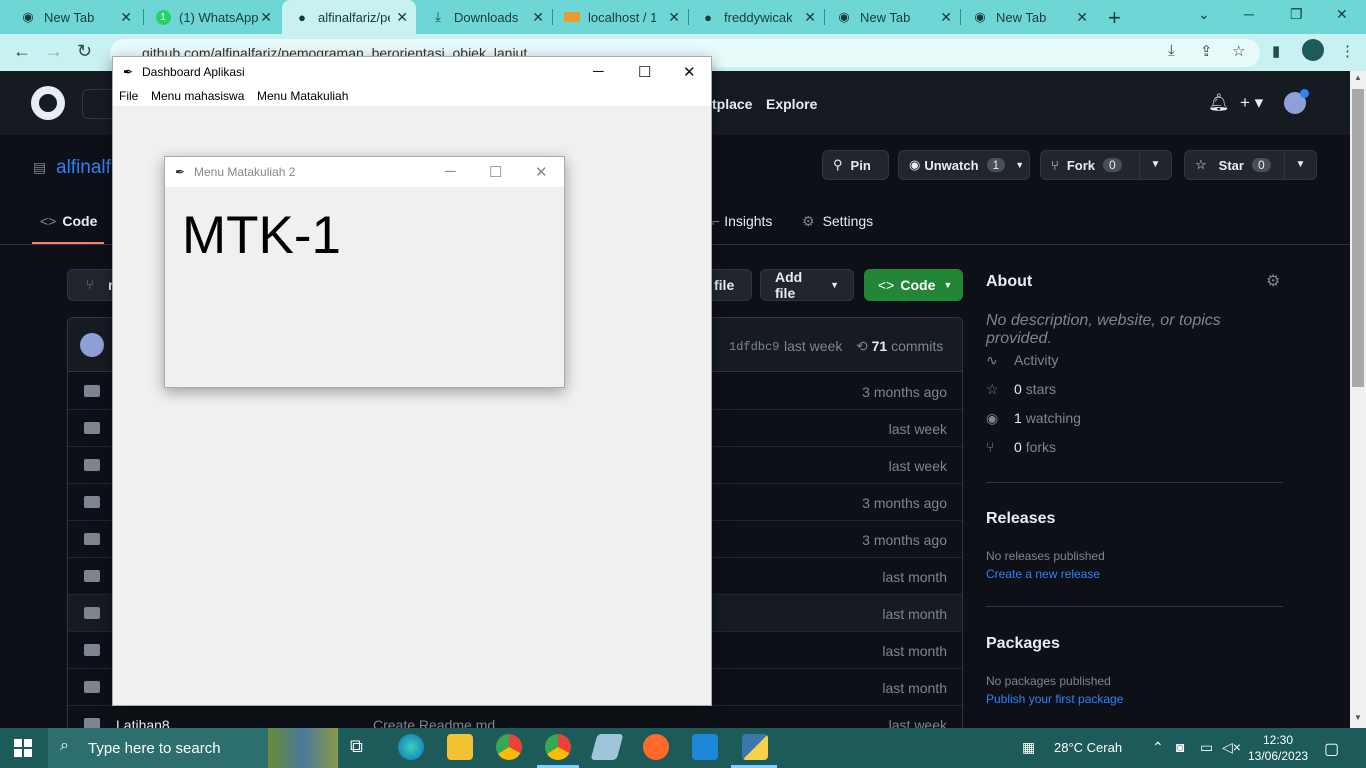 This screenshot has width=1366, height=768. I want to click on publish-package-link: Publish your first package, so click(1054, 699).